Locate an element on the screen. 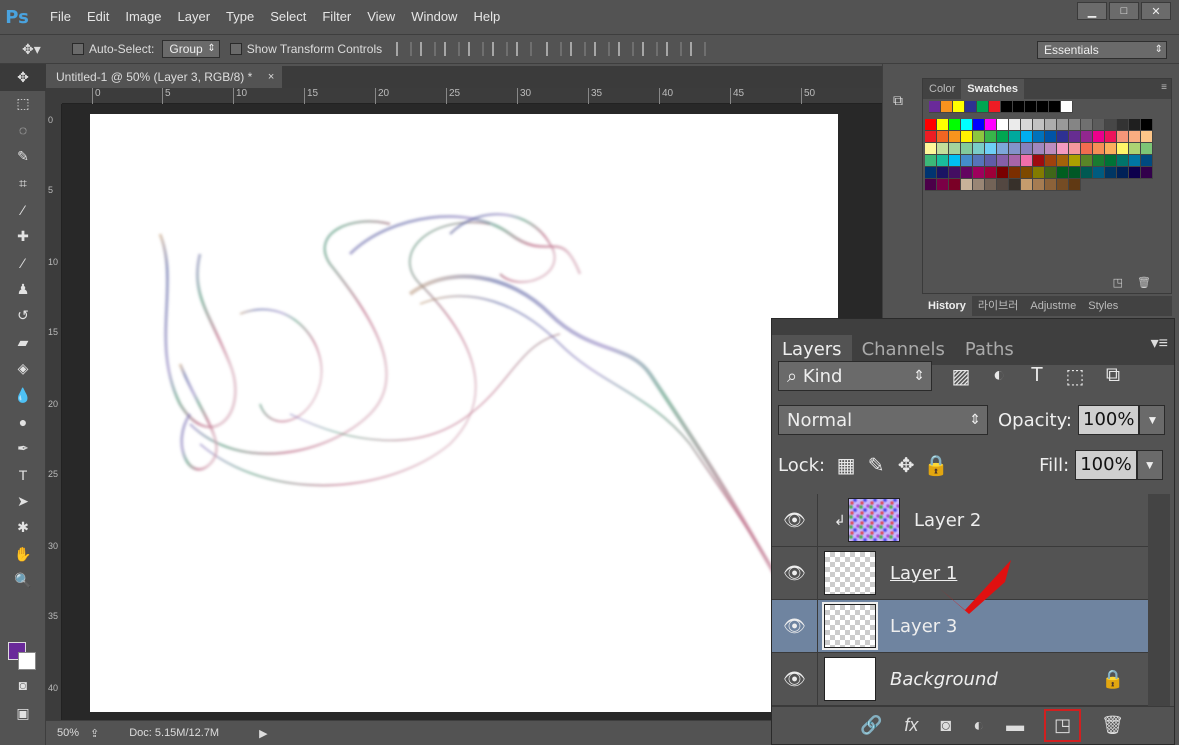 This screenshot has height=745, width=1179. lock-position-icon: ✥ is located at coordinates (906, 465).